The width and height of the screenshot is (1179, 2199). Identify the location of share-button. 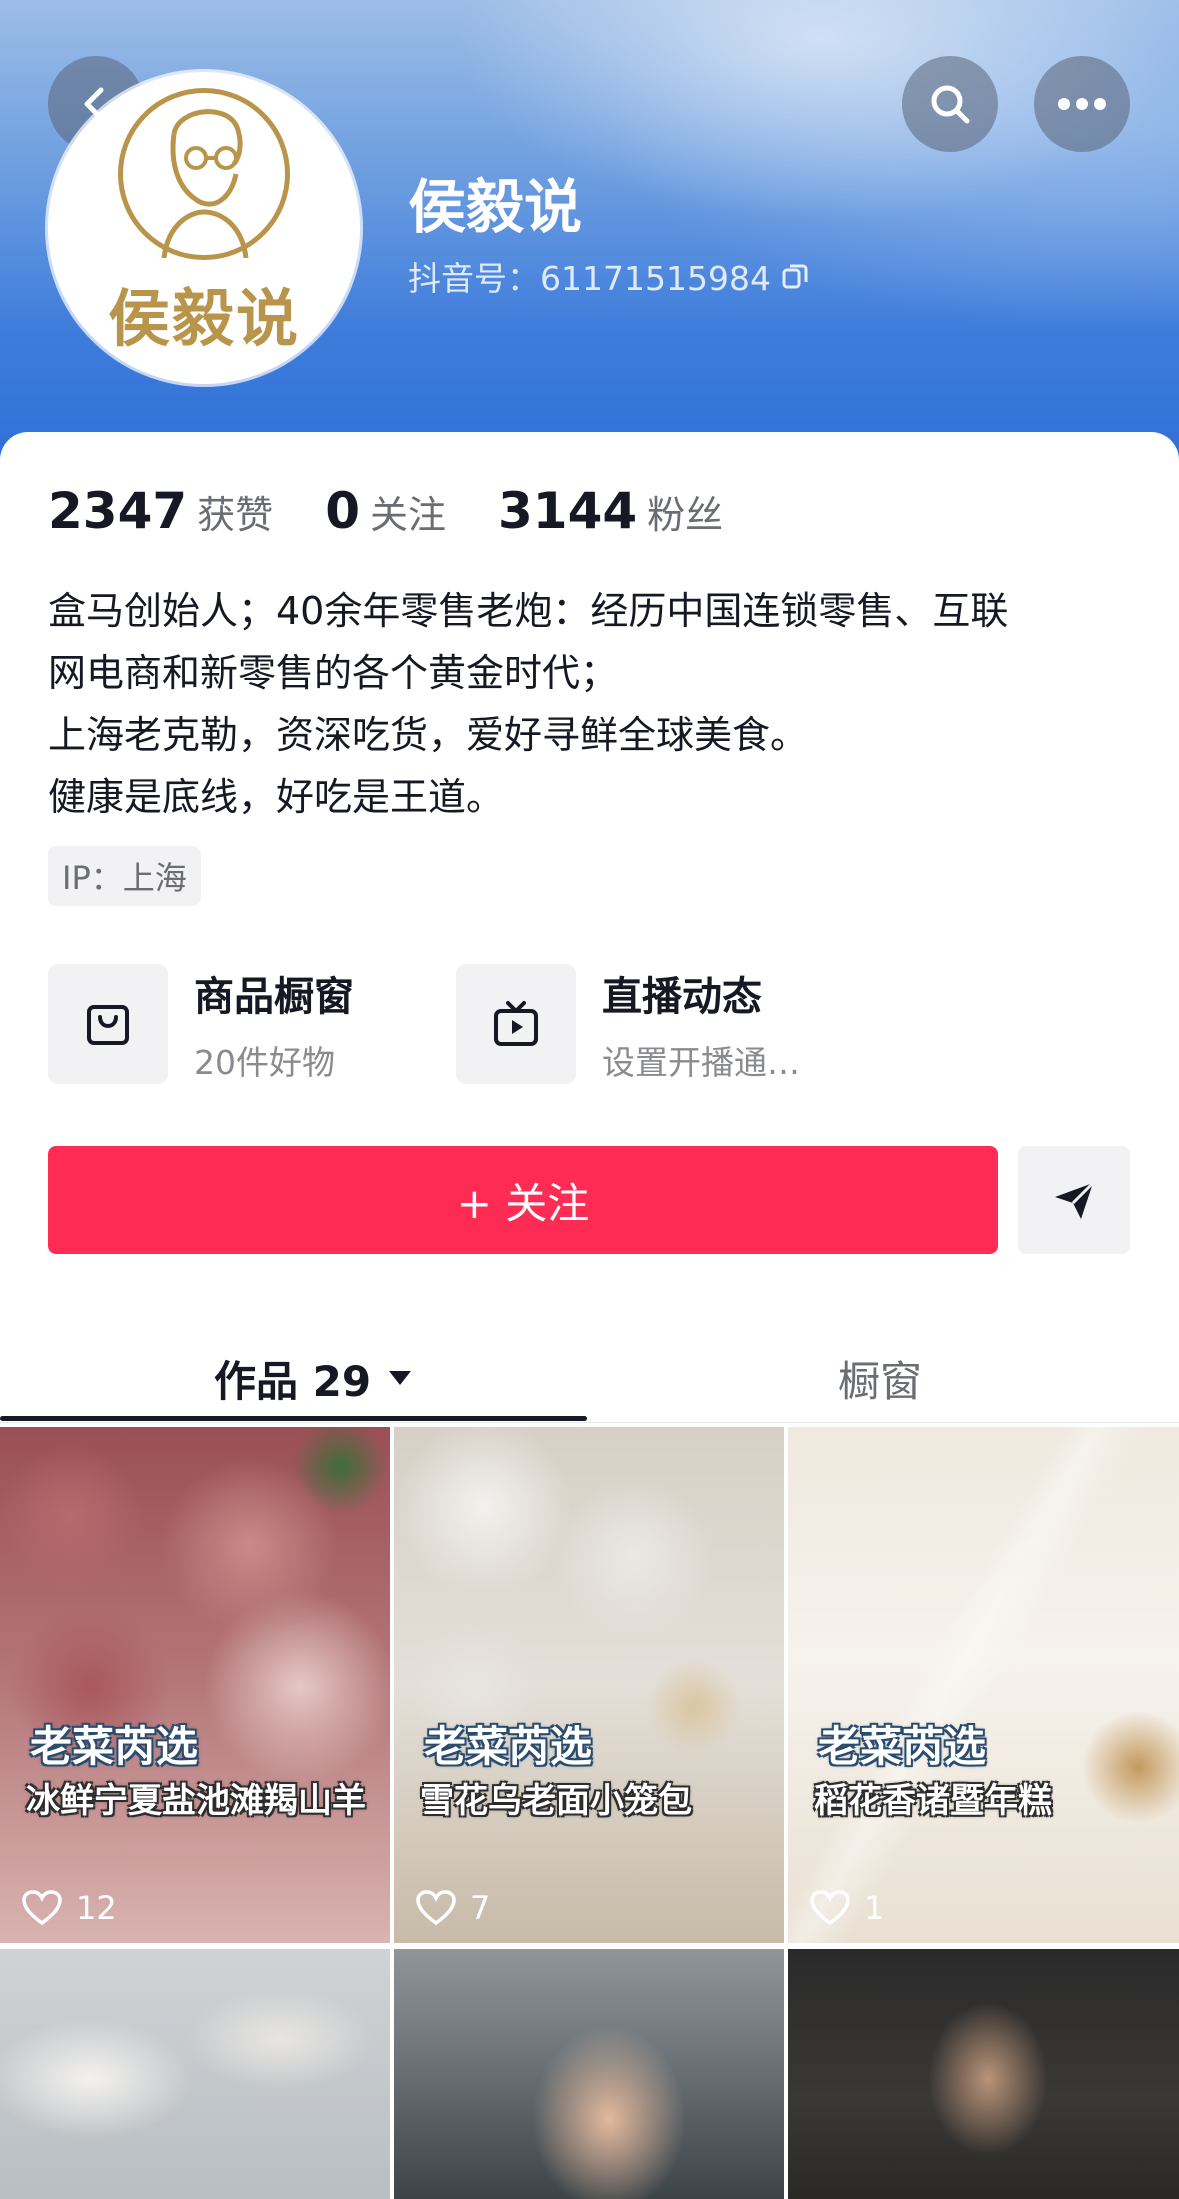
(1074, 1200).